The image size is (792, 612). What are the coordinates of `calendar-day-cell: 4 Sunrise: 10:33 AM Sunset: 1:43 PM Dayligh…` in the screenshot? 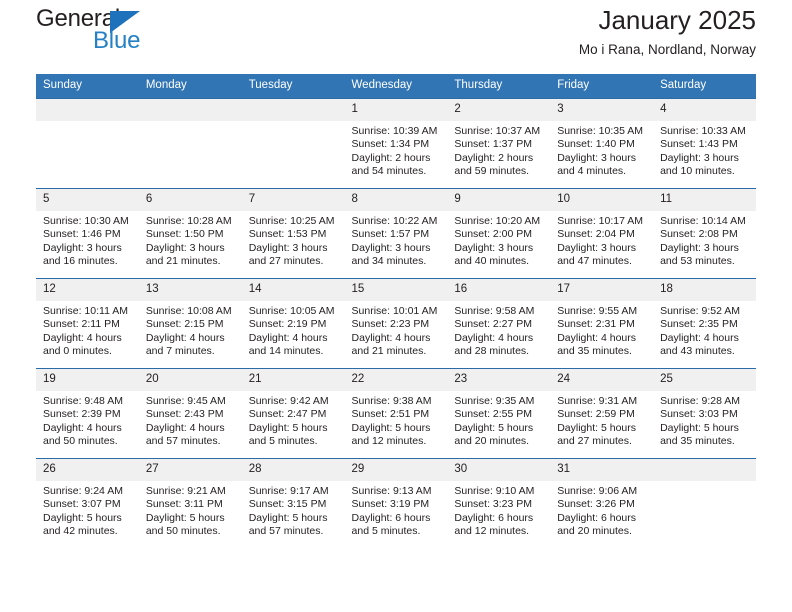 It's located at (704, 143).